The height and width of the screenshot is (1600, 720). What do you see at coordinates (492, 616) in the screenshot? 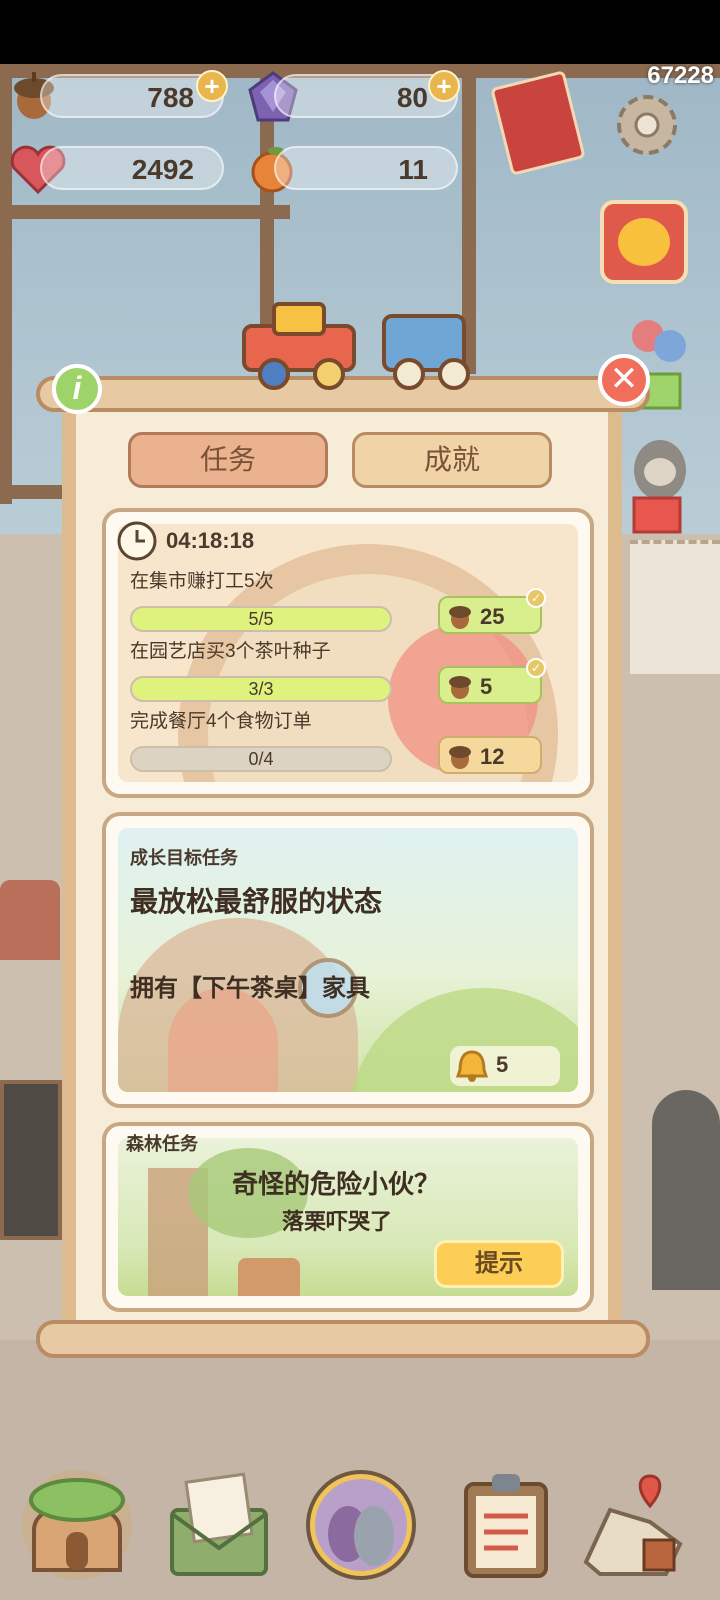
I see `task-reward-amount: 25` at bounding box center [492, 616].